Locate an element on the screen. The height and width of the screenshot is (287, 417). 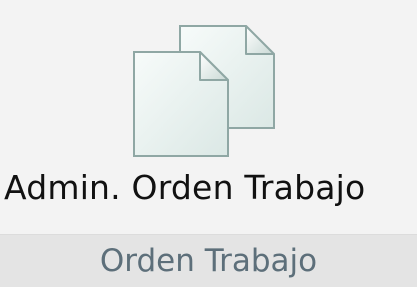
ribbon-group-label: Orden Trabajo is located at coordinates (208, 261).